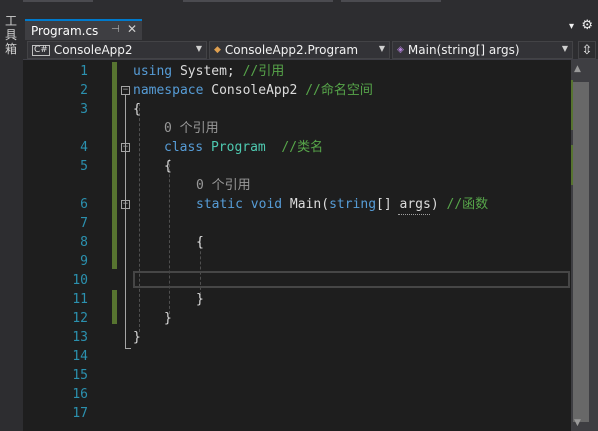  I want to click on member-dropdown: ◈ Main(string[] args) ▼, so click(482, 50).